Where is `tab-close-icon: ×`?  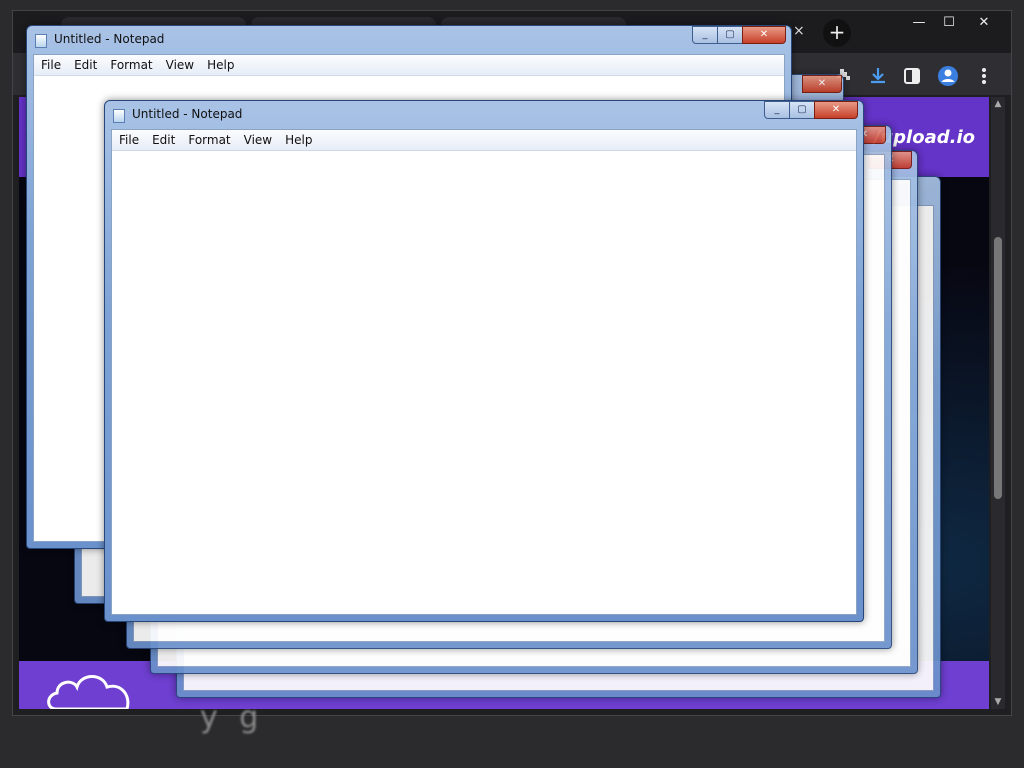
tab-close-icon: × is located at coordinates (799, 31).